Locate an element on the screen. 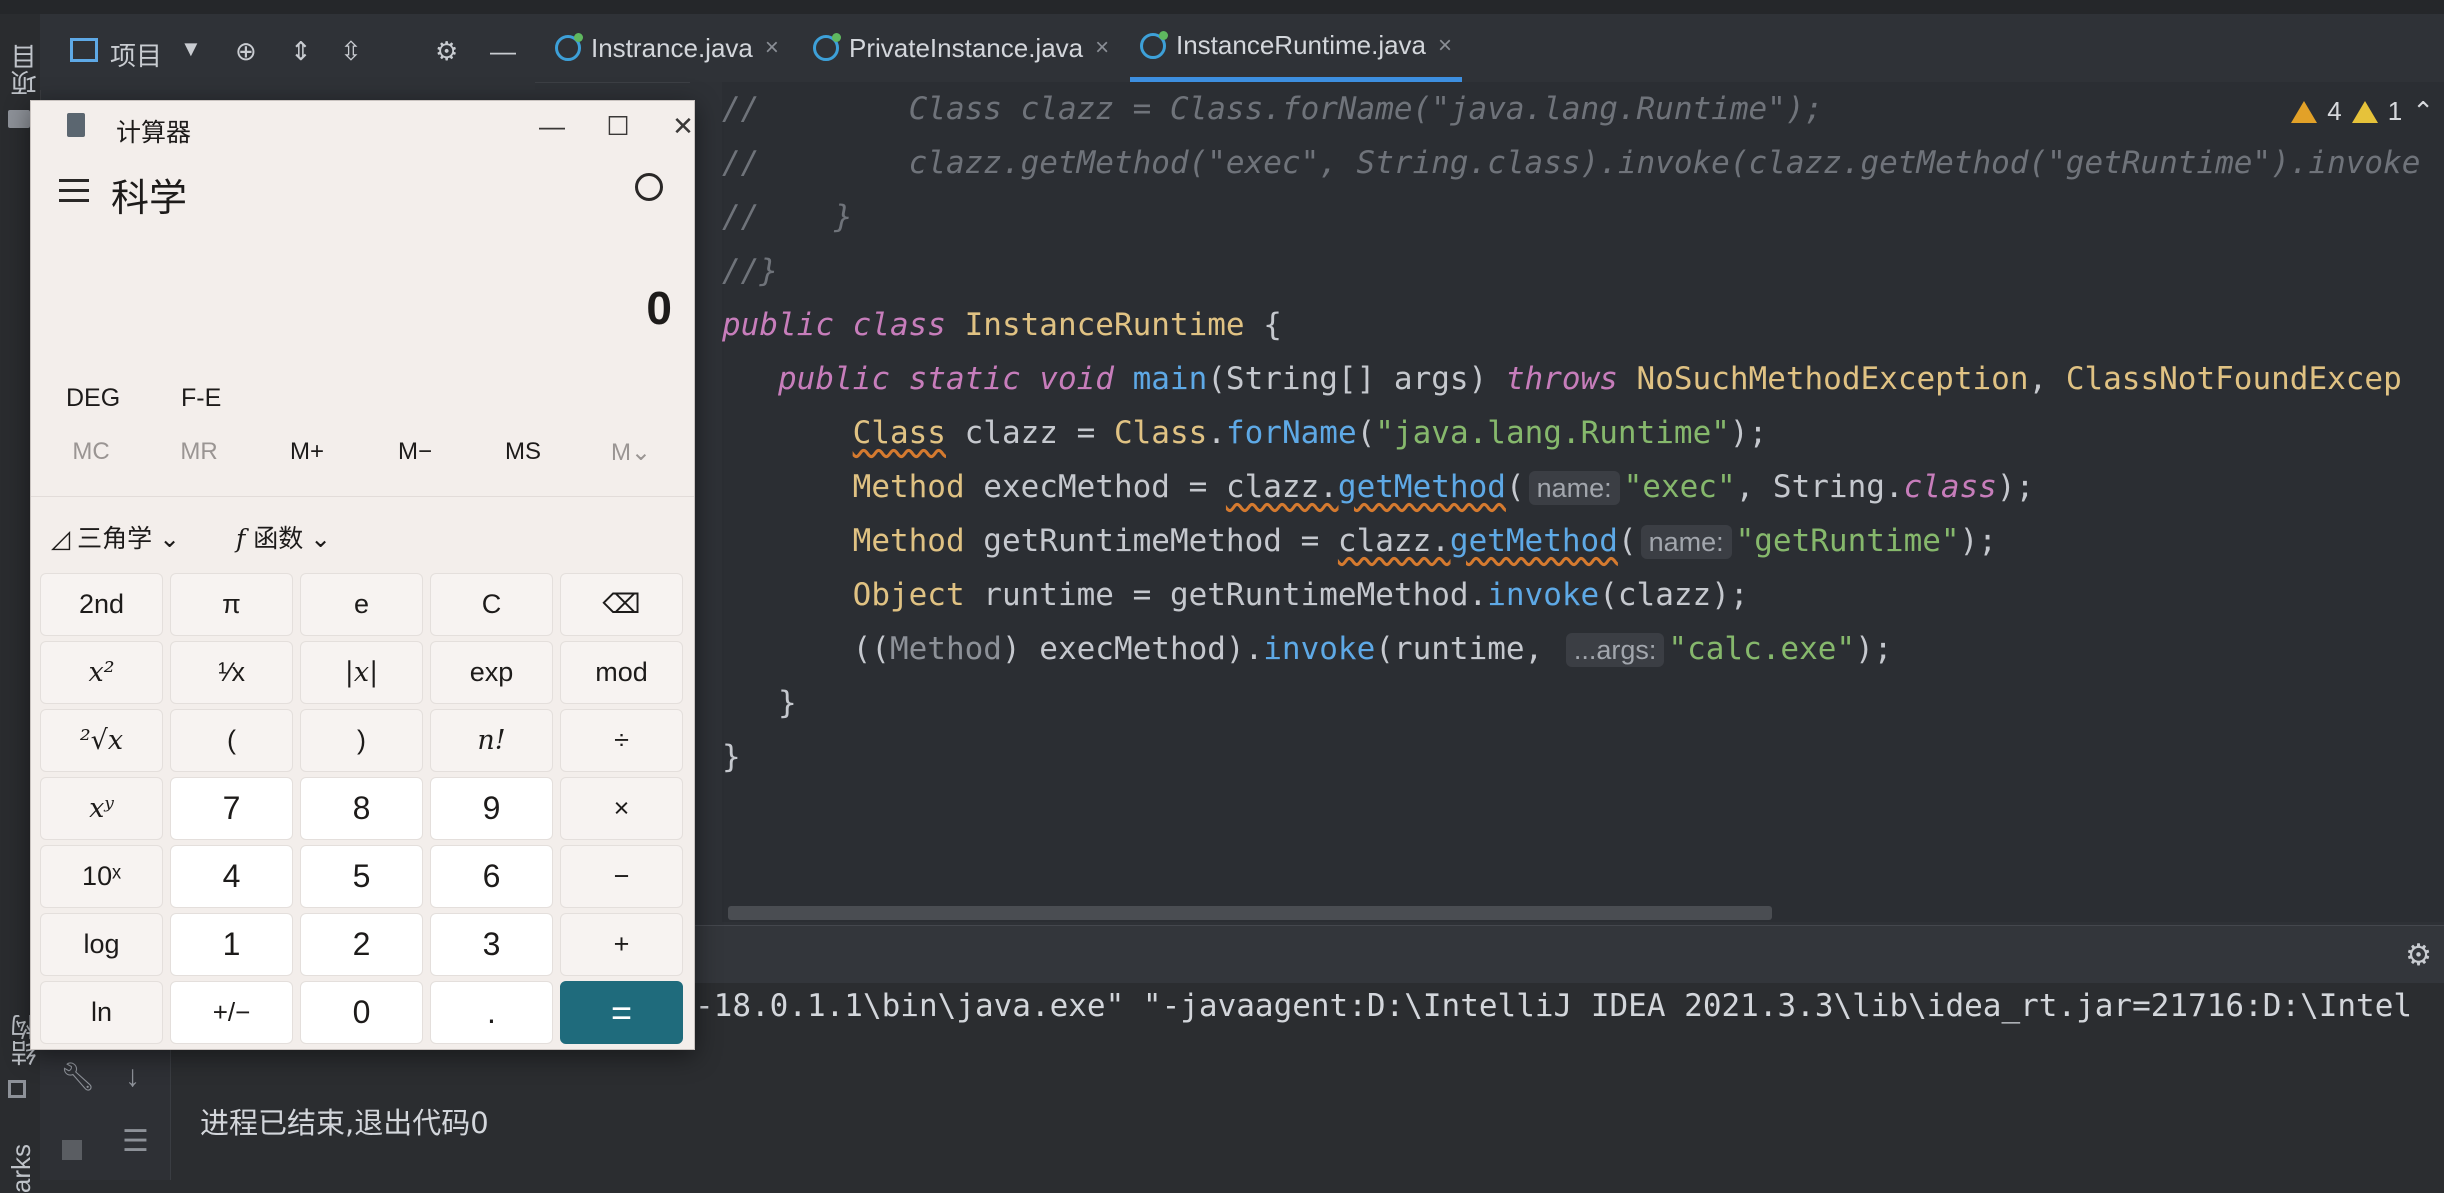  ide-title-bar is located at coordinates (1222, 7).